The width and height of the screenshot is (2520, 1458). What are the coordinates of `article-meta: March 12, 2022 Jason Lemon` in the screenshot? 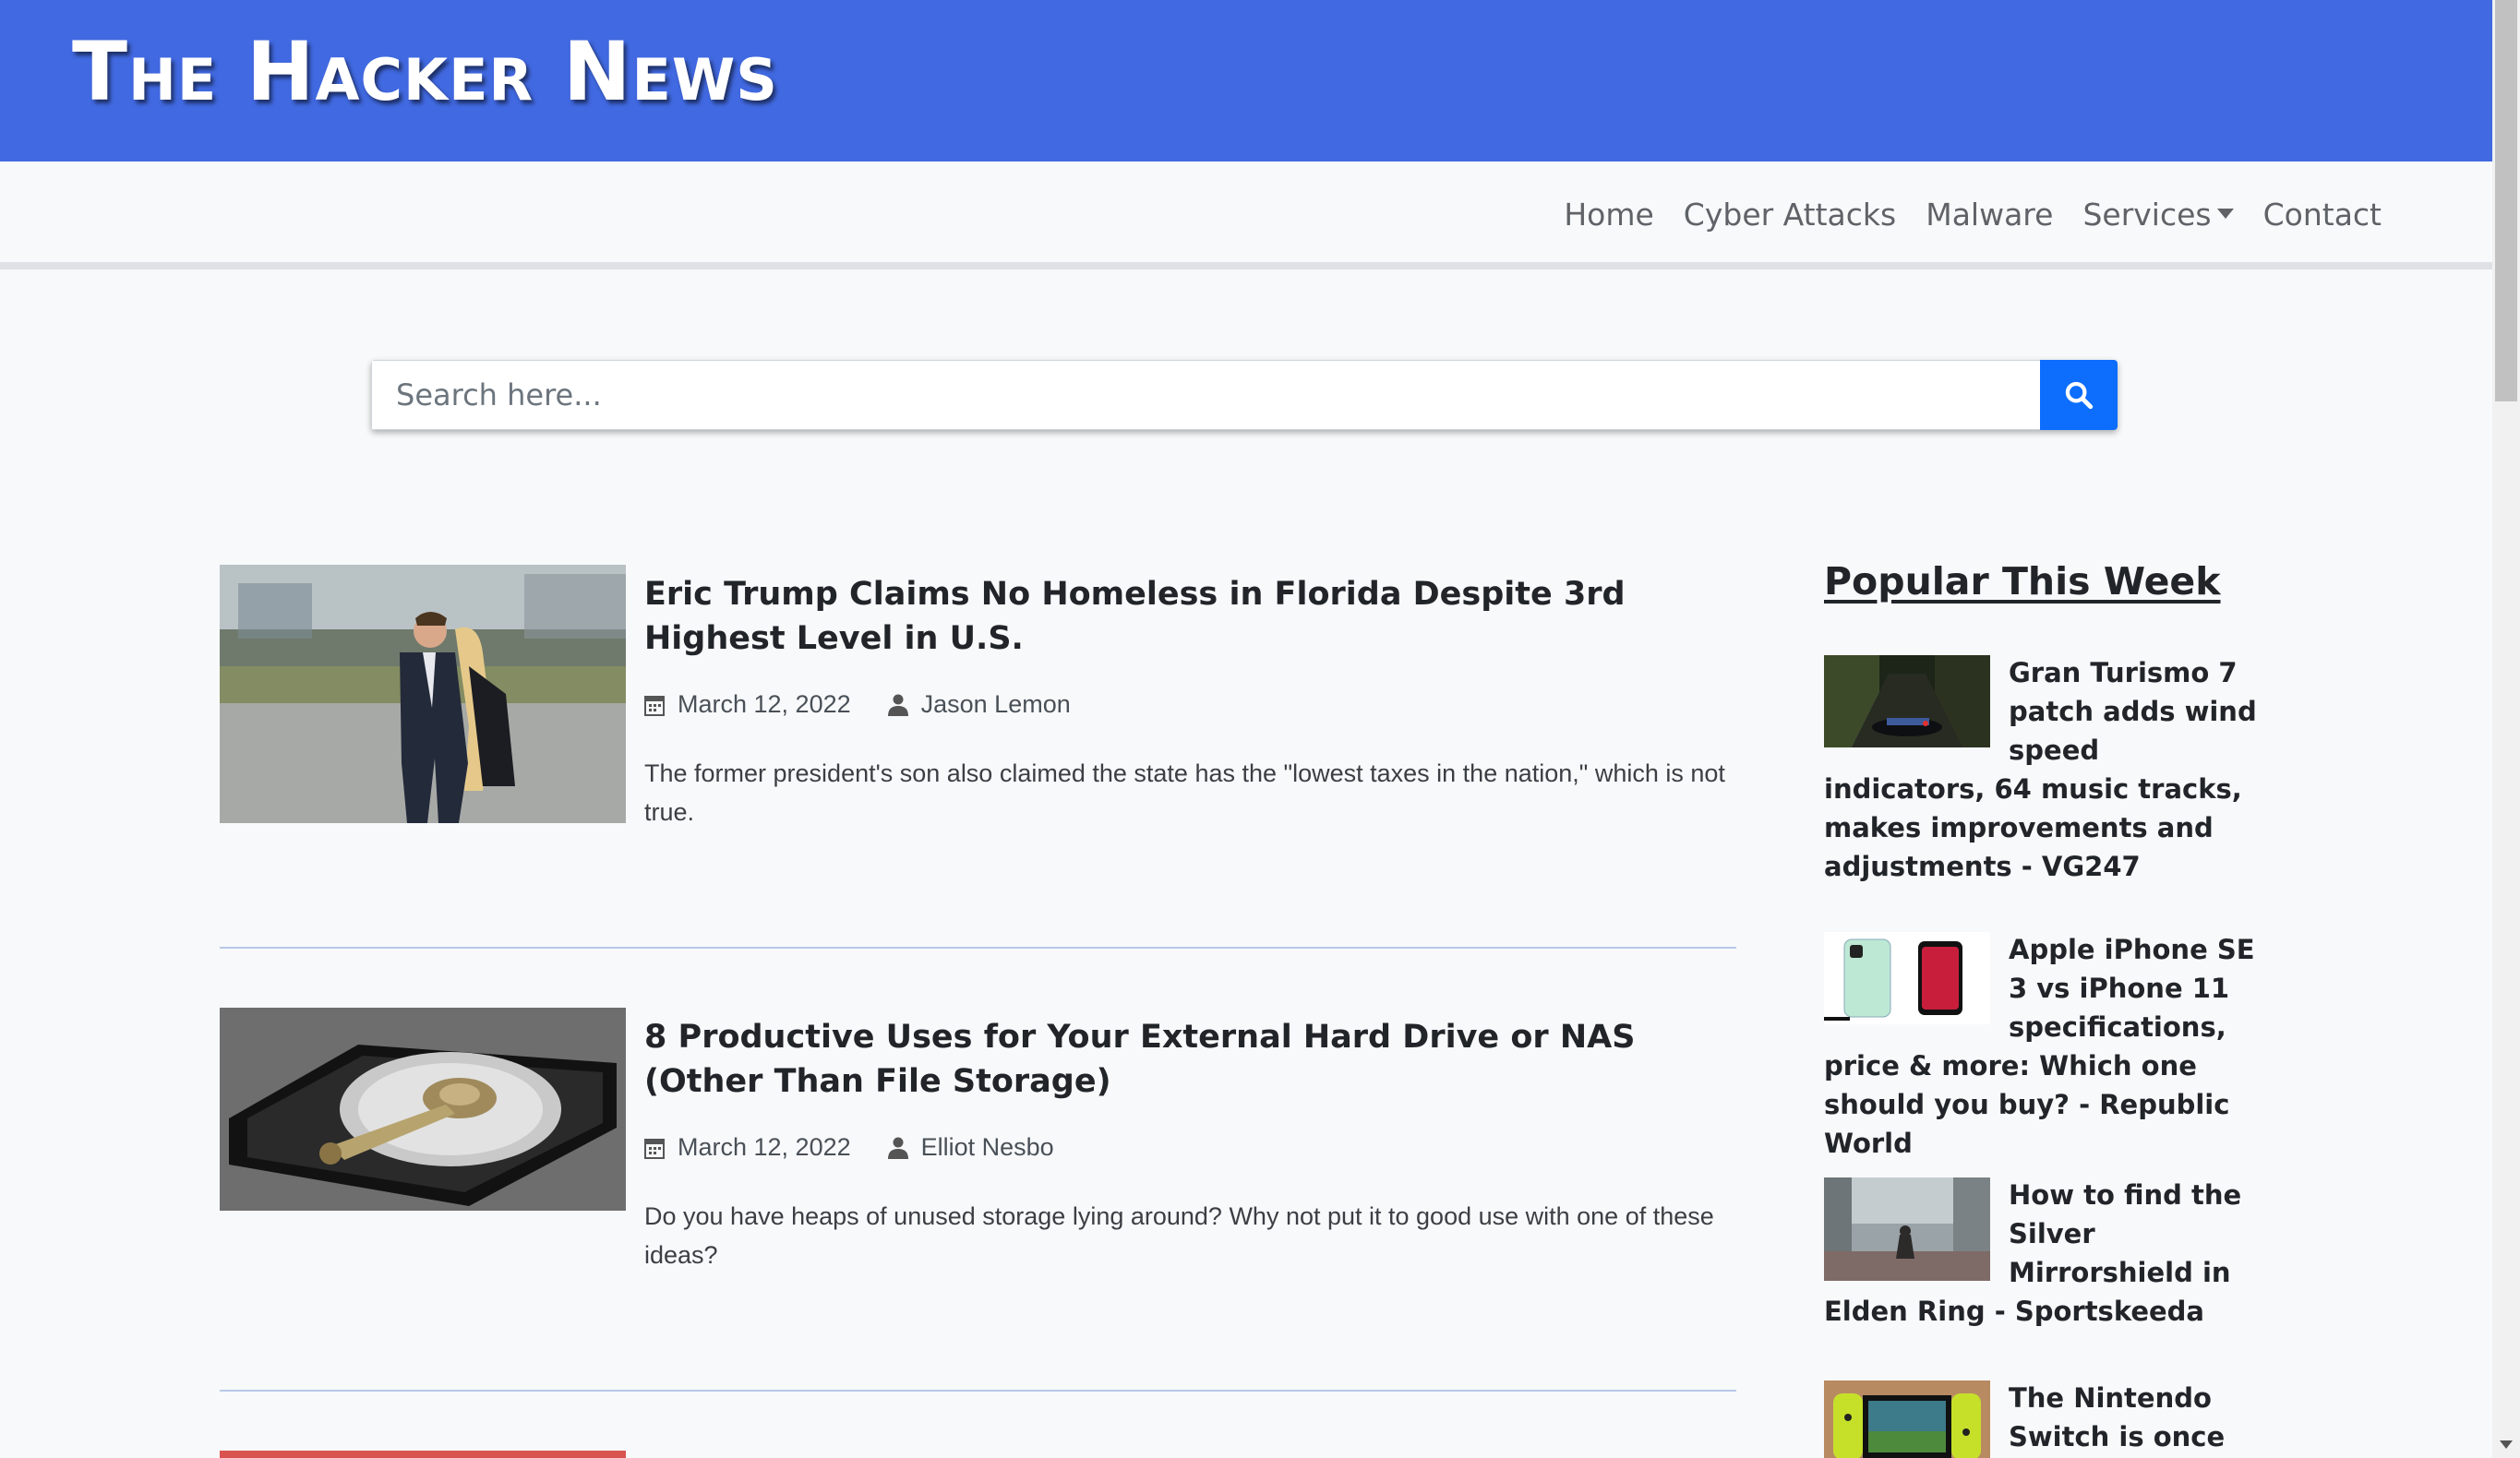 It's located at (857, 705).